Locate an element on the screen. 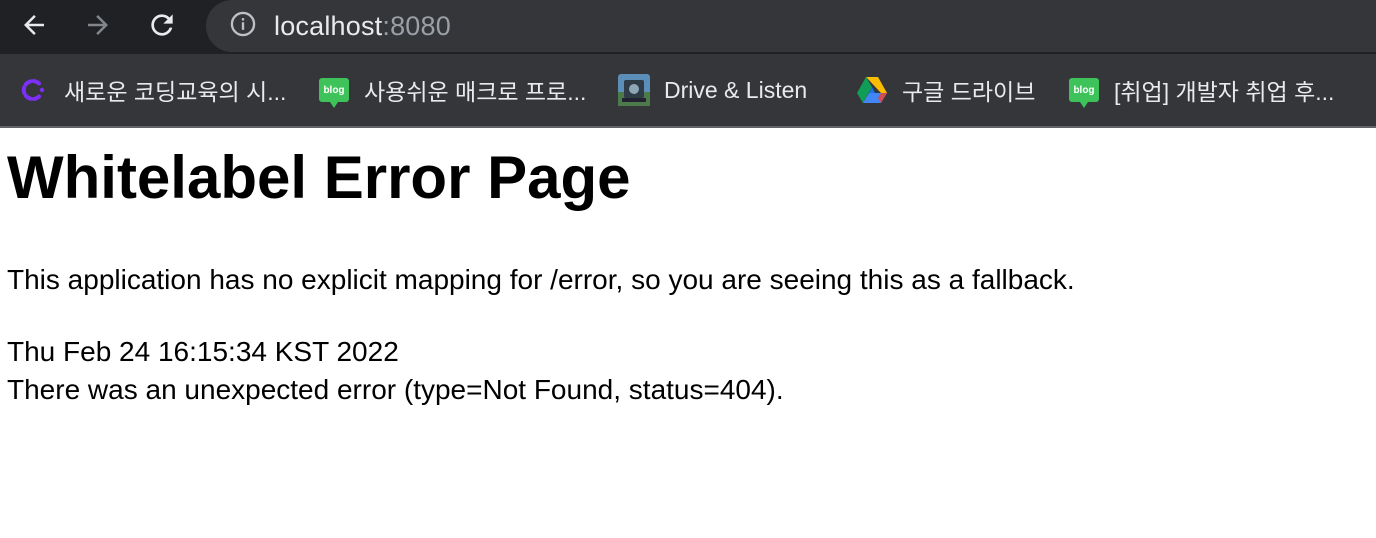 This screenshot has height=538, width=1376. google-drive-icon is located at coordinates (872, 90).